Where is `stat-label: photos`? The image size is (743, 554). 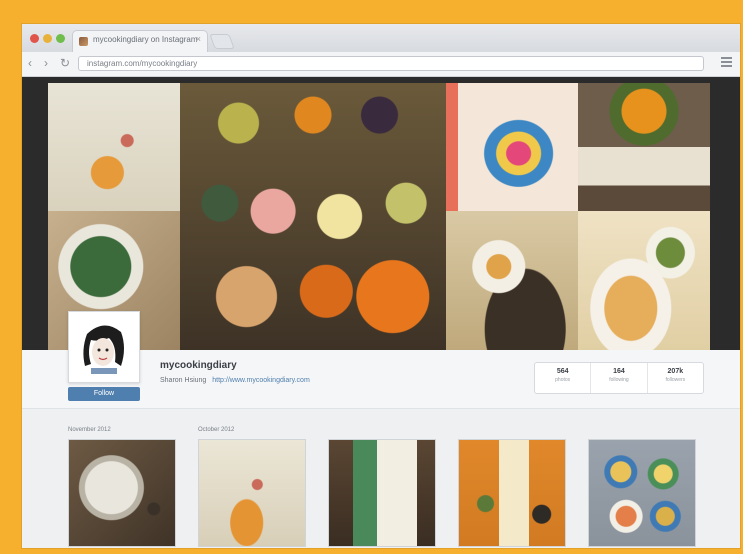 stat-label: photos is located at coordinates (563, 380).